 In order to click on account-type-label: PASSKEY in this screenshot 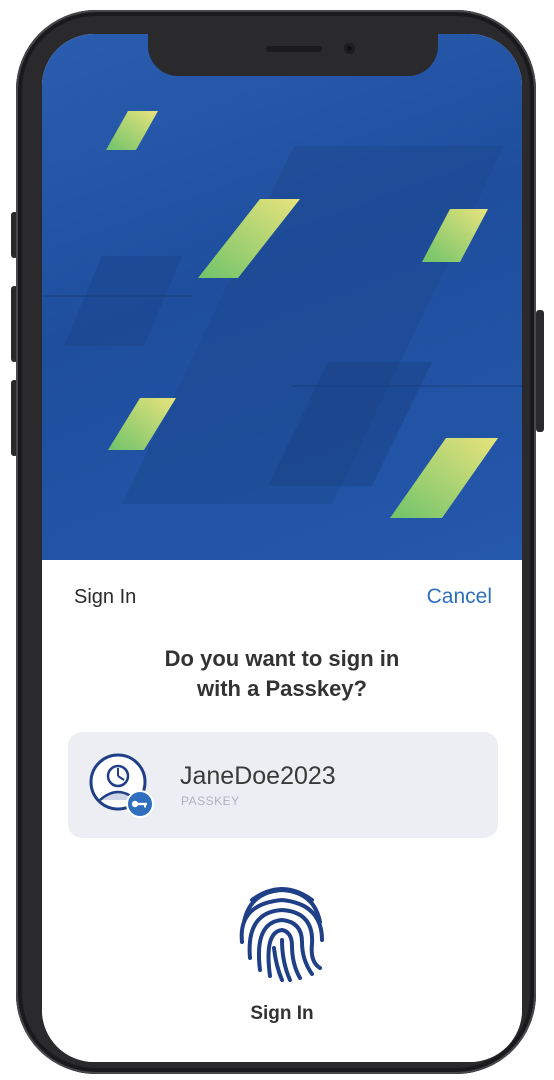, I will do `click(210, 801)`.